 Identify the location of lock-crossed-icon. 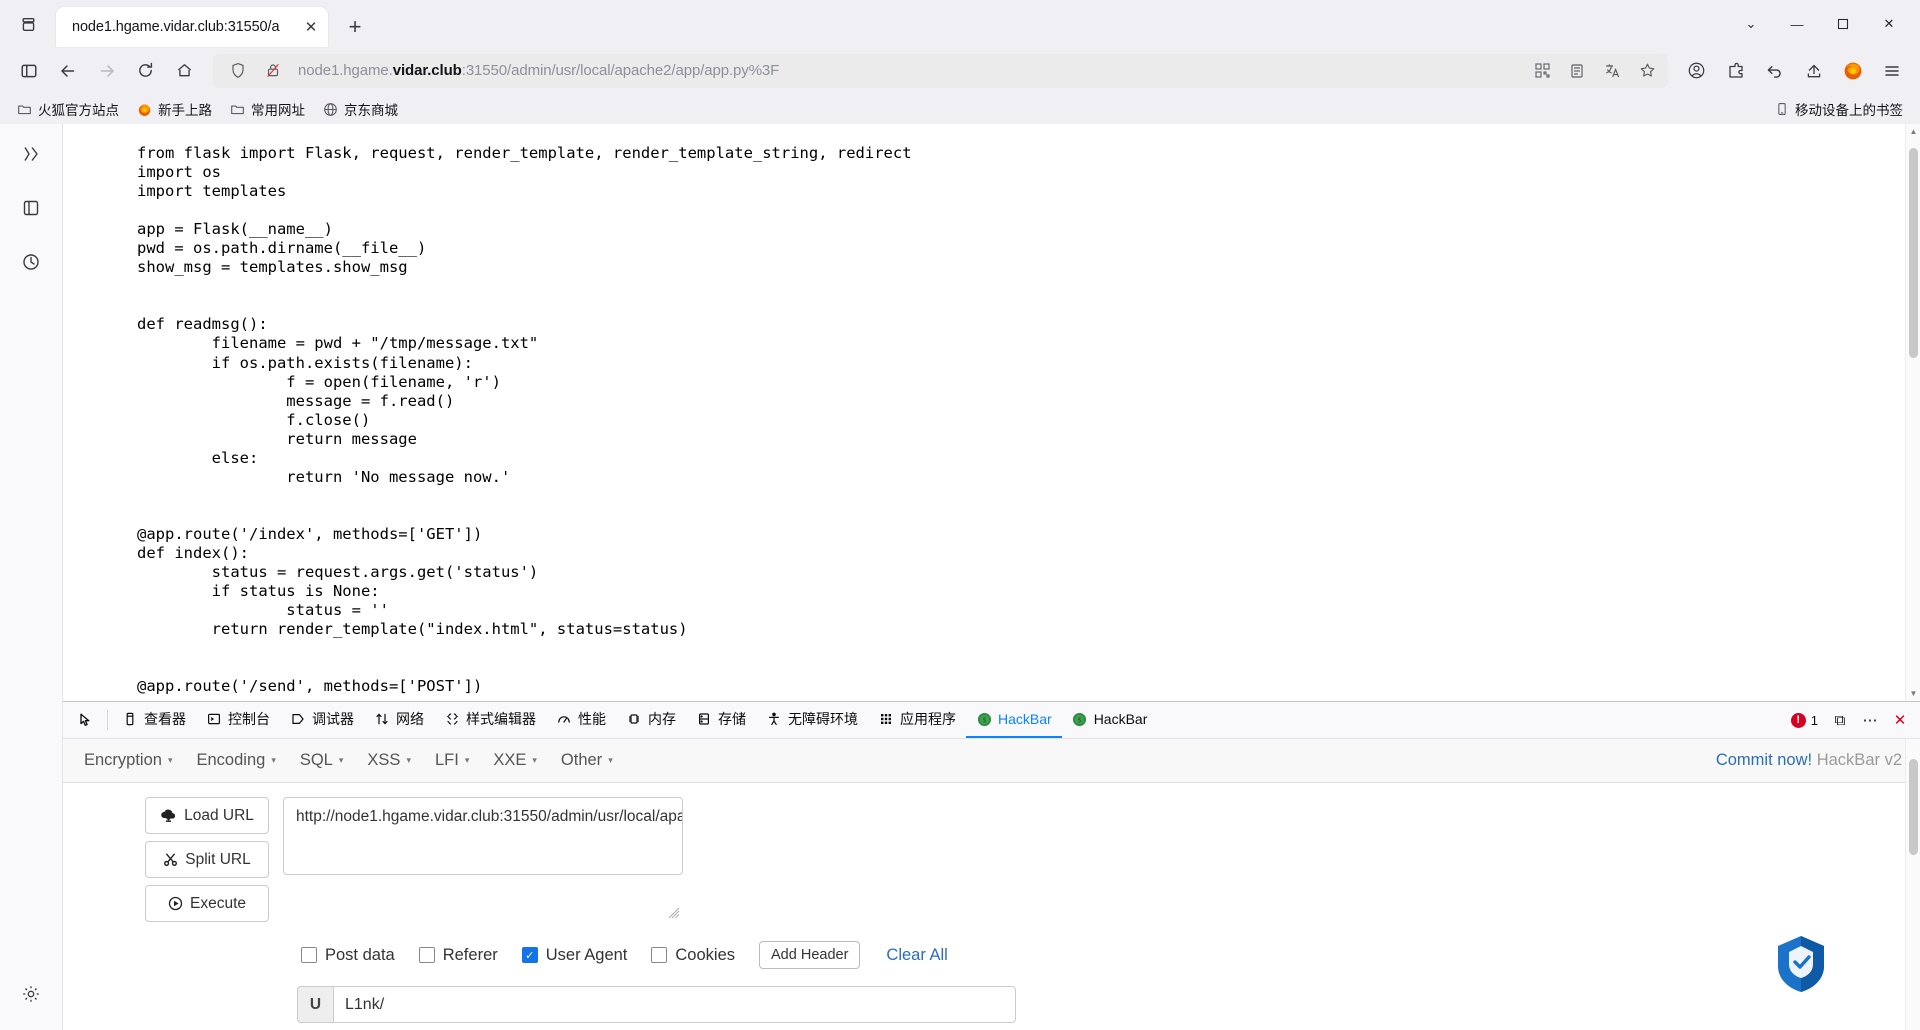
(273, 71).